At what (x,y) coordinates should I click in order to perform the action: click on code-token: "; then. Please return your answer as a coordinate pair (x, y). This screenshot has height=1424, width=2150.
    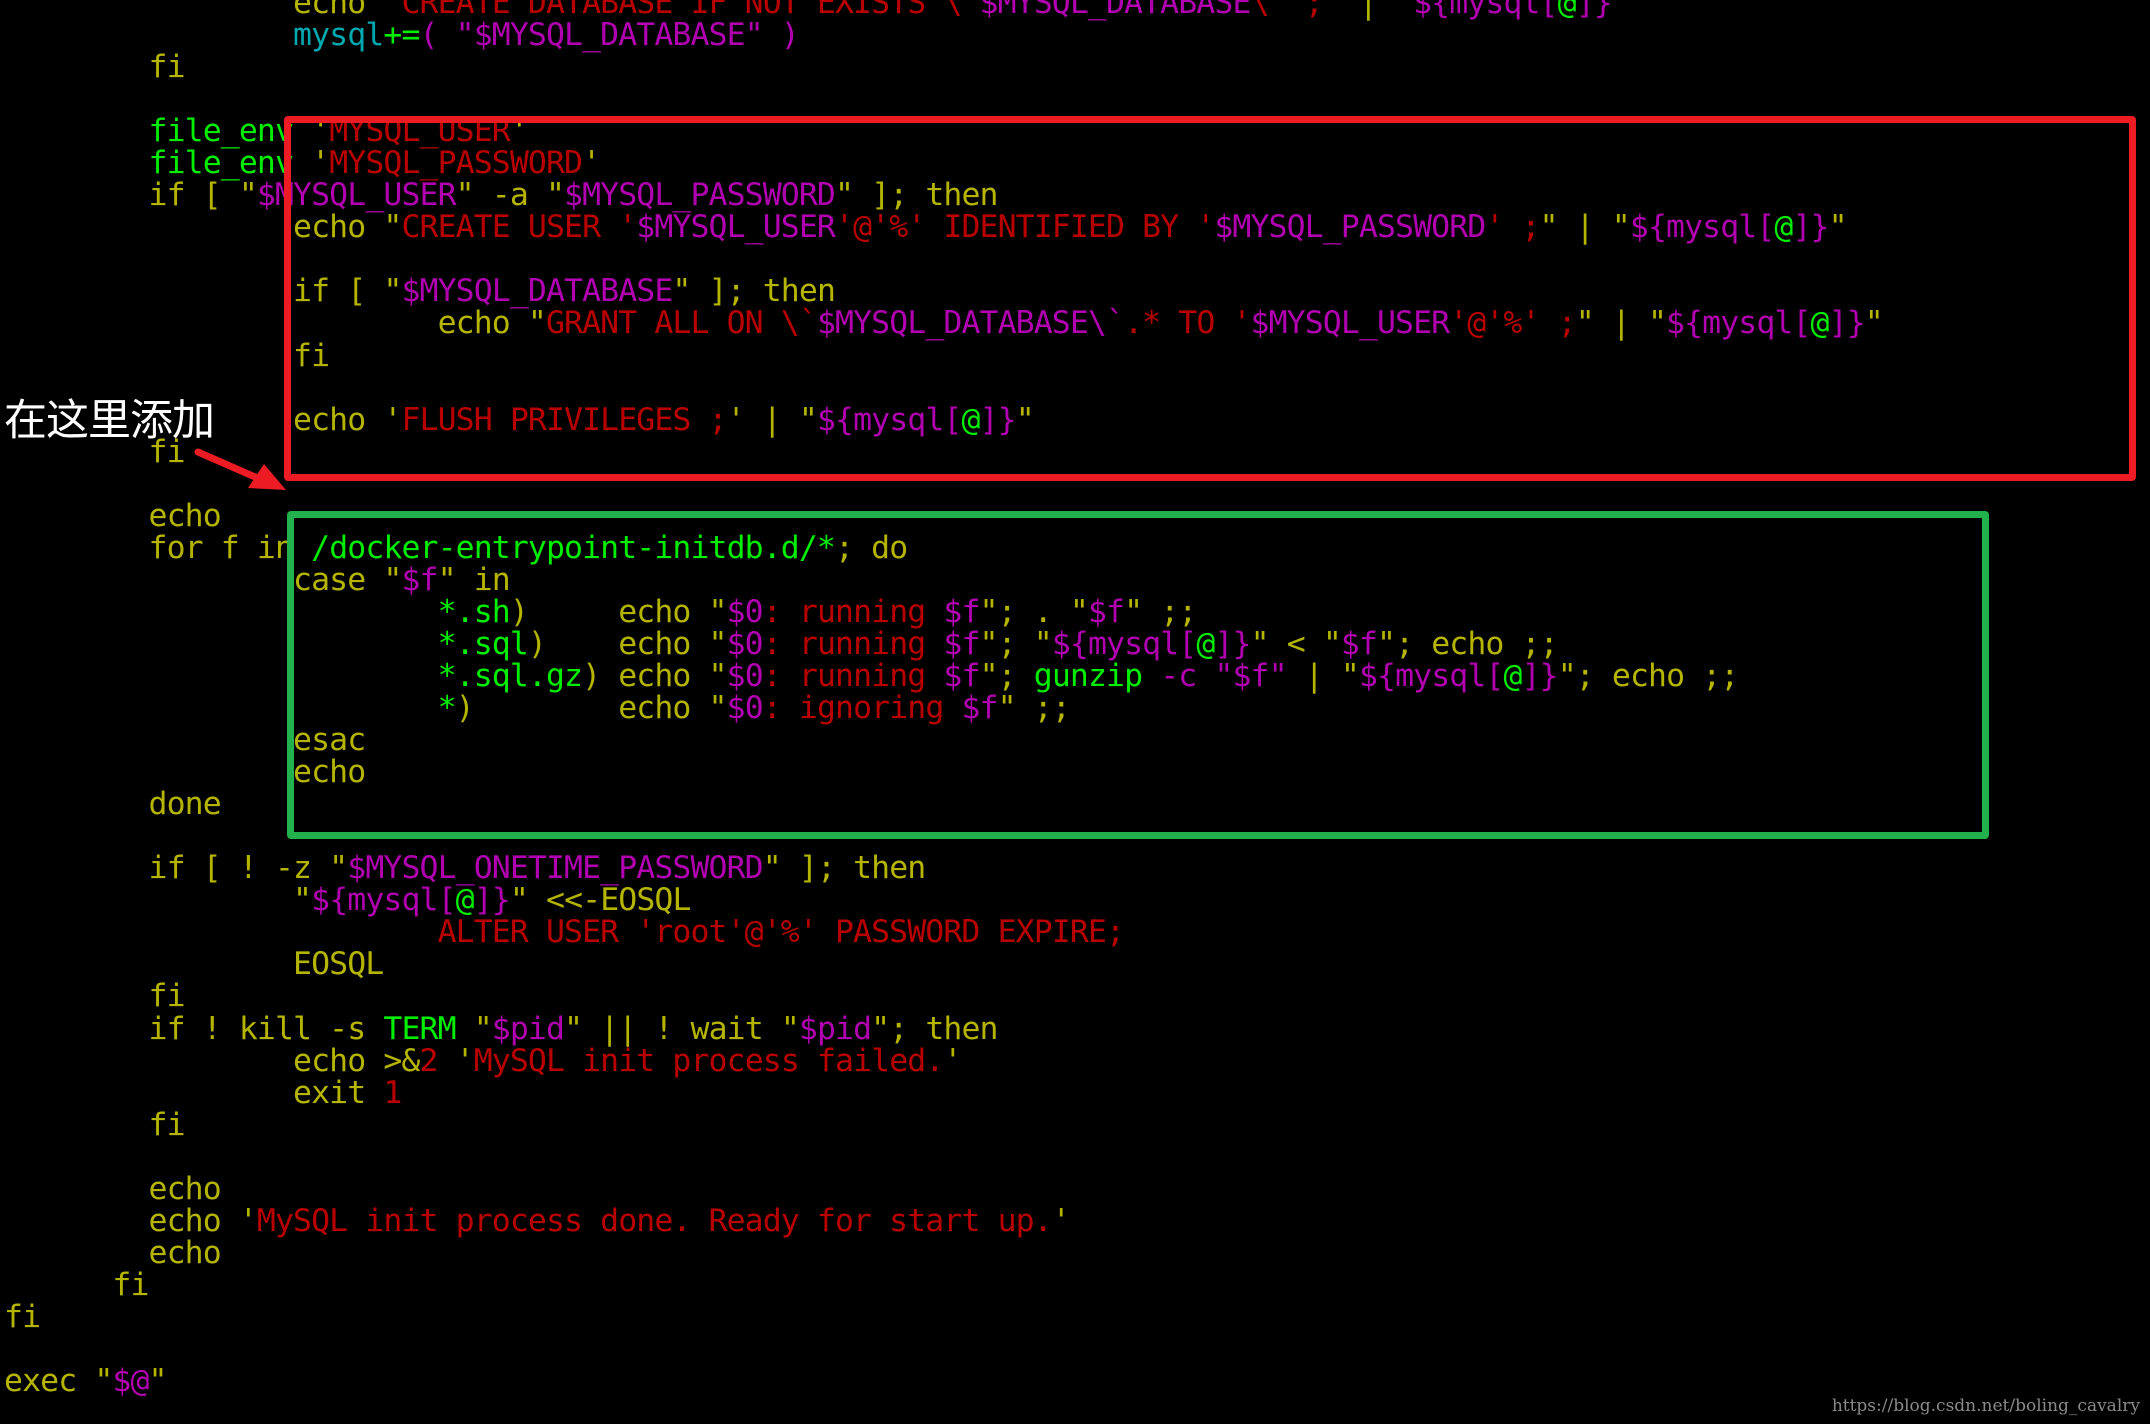
    Looking at the image, I should click on (934, 1028).